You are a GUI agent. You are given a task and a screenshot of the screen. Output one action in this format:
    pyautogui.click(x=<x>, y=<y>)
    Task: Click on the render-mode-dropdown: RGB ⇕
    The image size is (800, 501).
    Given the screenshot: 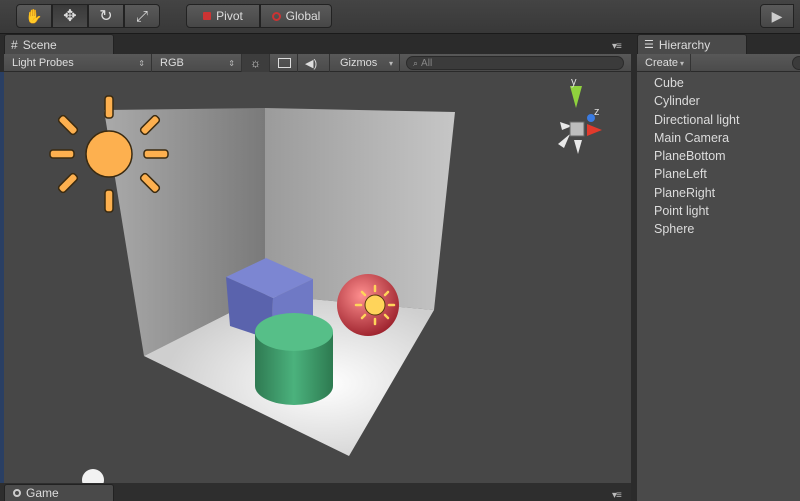 What is the action you would take?
    pyautogui.click(x=197, y=63)
    